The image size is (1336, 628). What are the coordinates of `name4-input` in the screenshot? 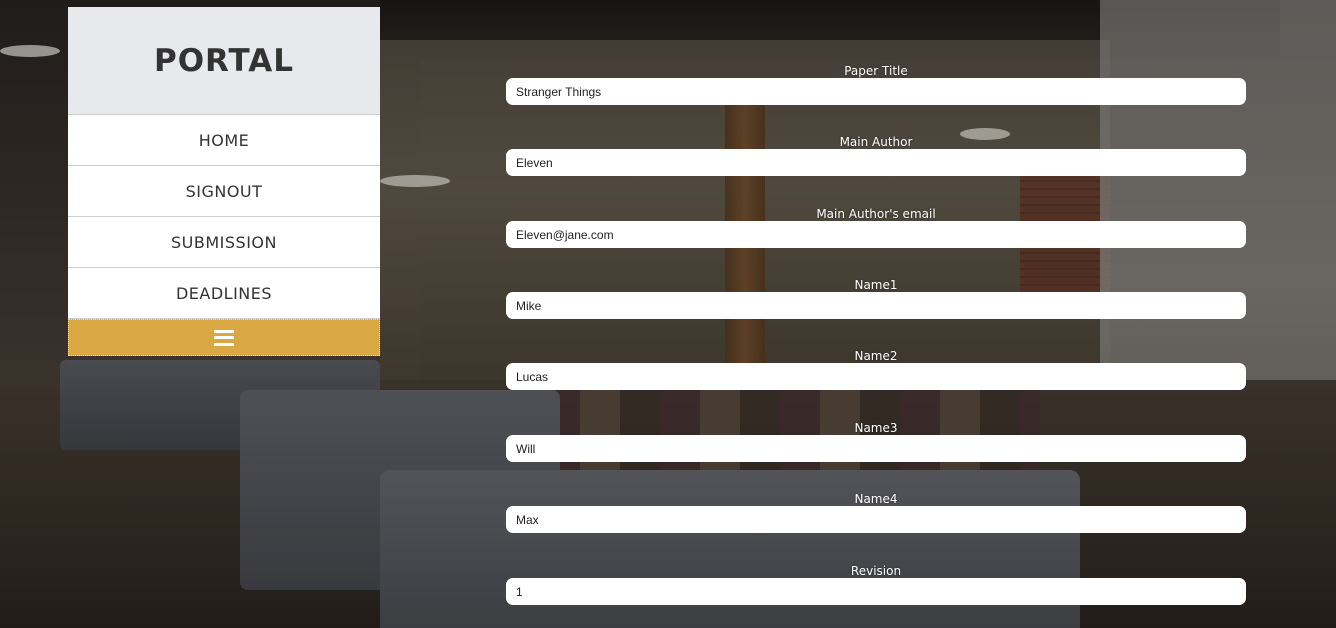 It's located at (876, 519).